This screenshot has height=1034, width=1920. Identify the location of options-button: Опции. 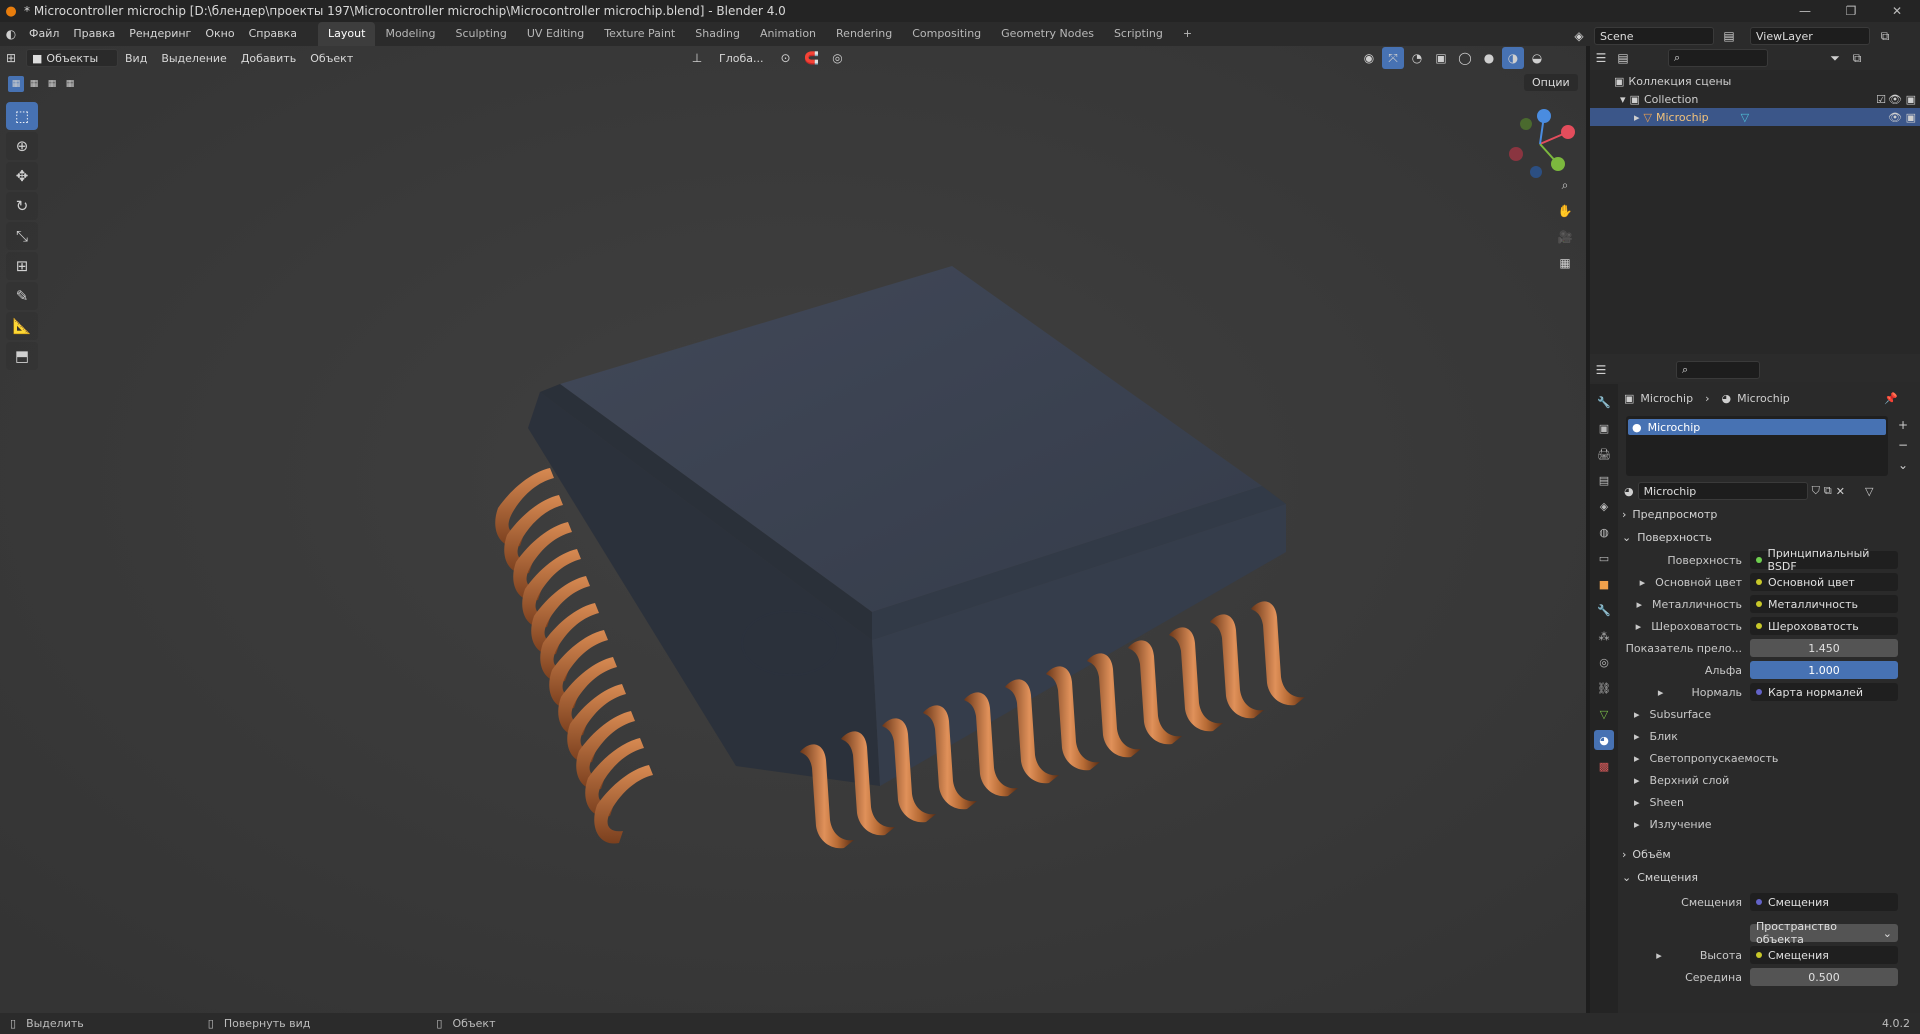
(1551, 82).